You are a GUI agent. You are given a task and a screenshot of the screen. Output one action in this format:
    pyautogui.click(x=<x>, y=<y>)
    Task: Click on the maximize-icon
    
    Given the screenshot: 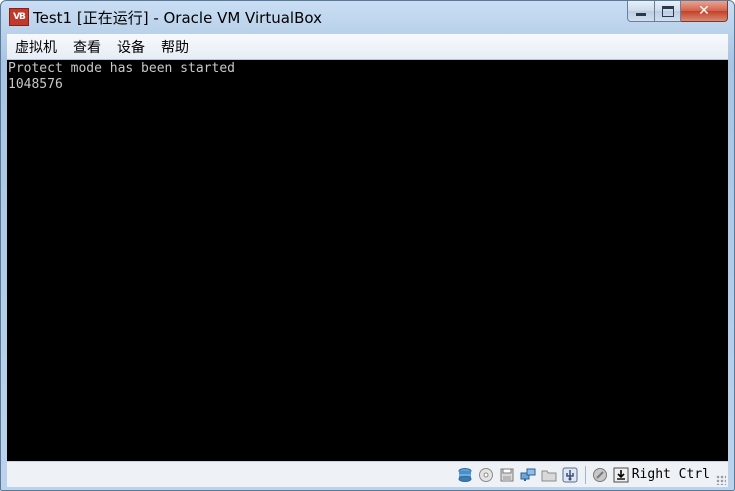 What is the action you would take?
    pyautogui.click(x=667, y=11)
    